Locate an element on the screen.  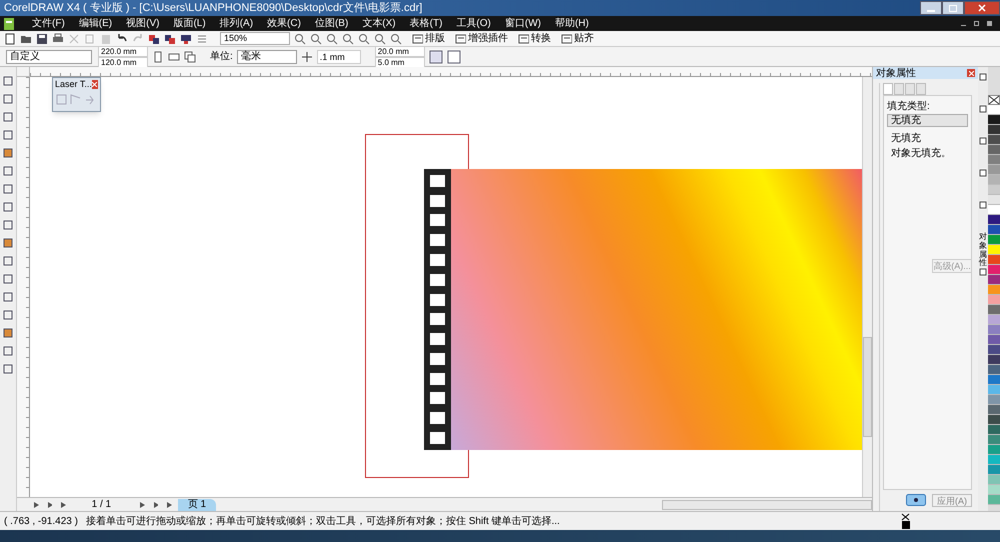
zoom-dropdown: 150% is located at coordinates (255, 38).